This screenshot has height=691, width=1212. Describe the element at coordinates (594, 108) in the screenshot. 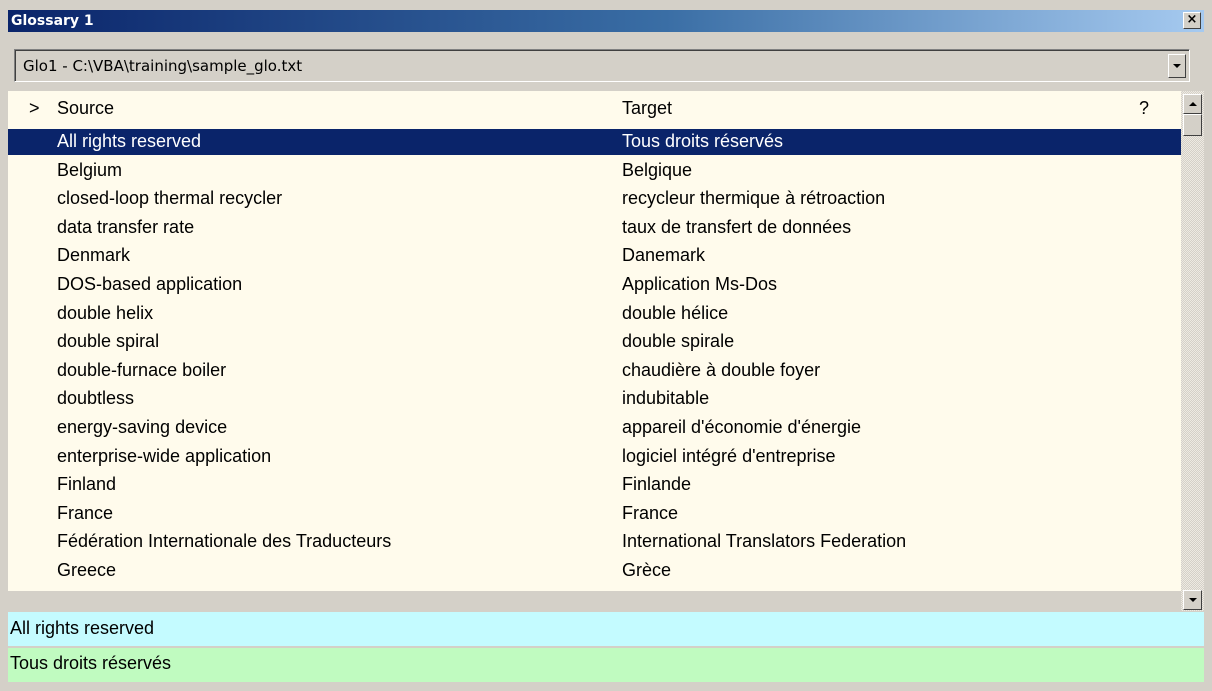

I see `grid-header: > Source Target ?` at that location.